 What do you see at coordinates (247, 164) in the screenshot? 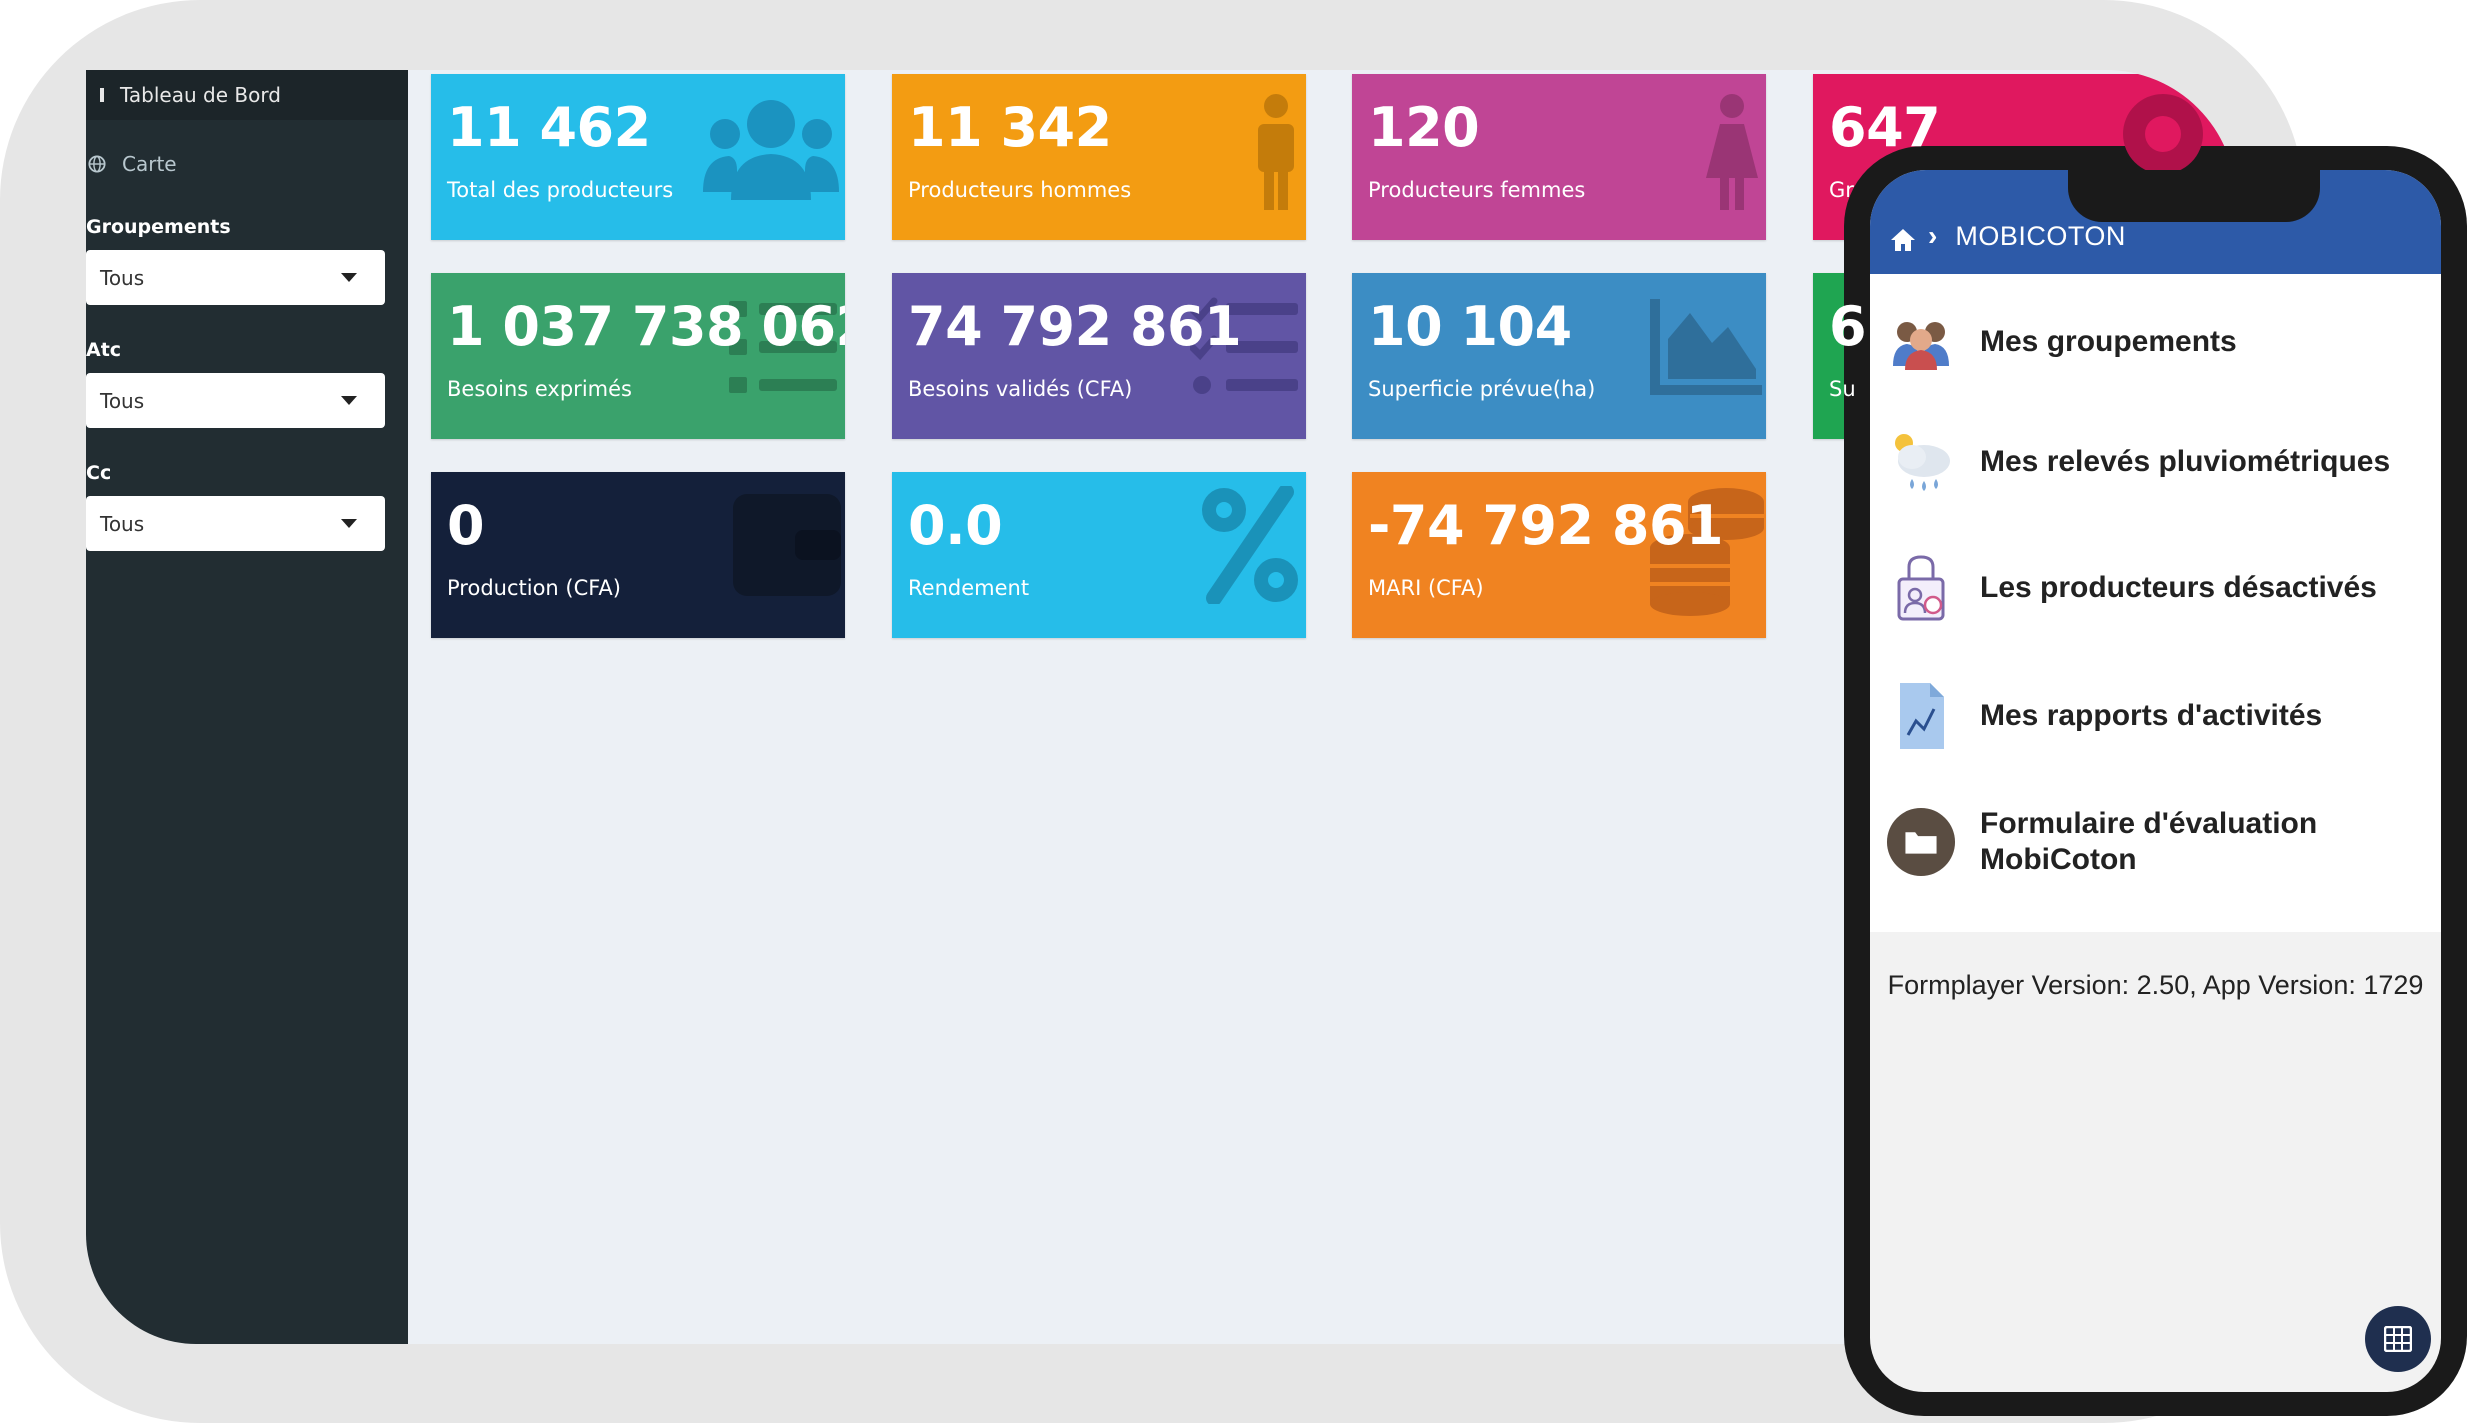
I see `sidebar-item-map: Carte` at bounding box center [247, 164].